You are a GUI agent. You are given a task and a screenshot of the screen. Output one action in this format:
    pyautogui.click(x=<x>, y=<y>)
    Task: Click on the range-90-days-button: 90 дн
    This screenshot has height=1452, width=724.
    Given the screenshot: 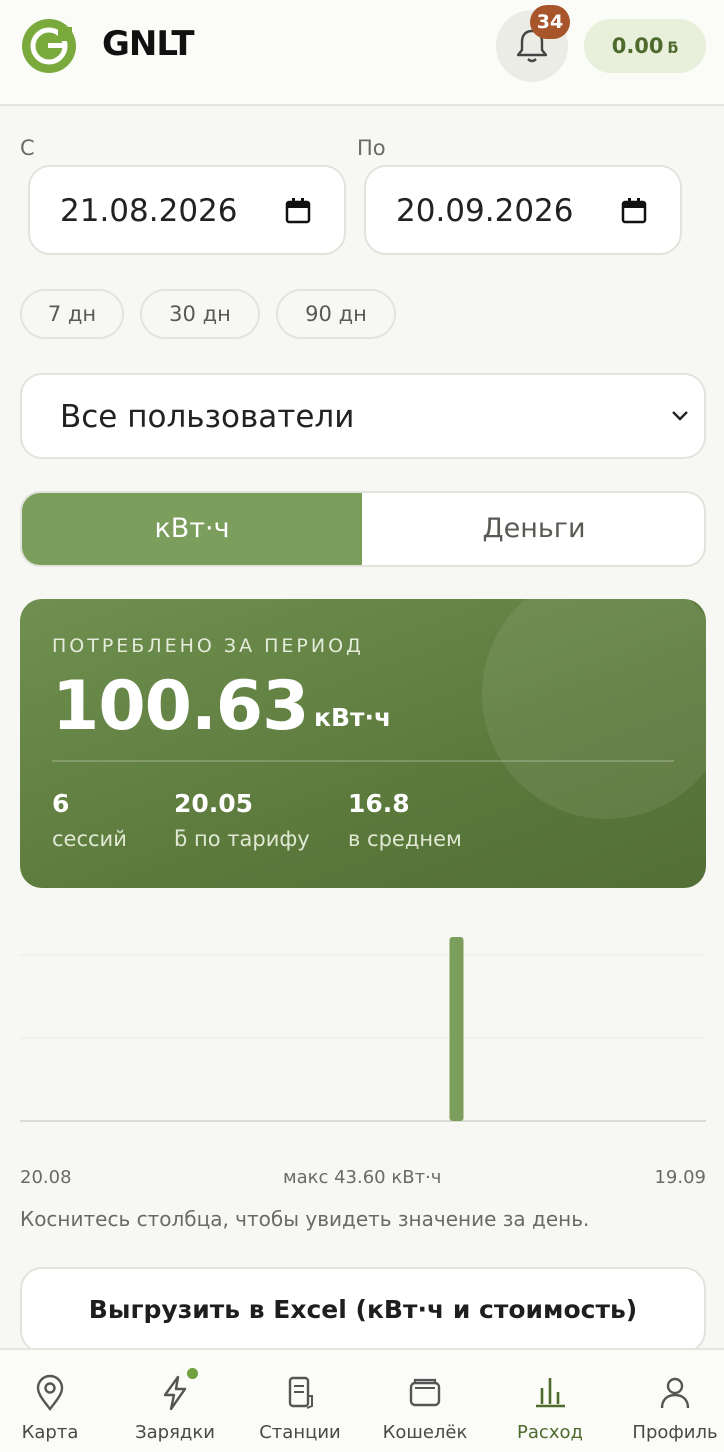 What is the action you would take?
    pyautogui.click(x=336, y=314)
    